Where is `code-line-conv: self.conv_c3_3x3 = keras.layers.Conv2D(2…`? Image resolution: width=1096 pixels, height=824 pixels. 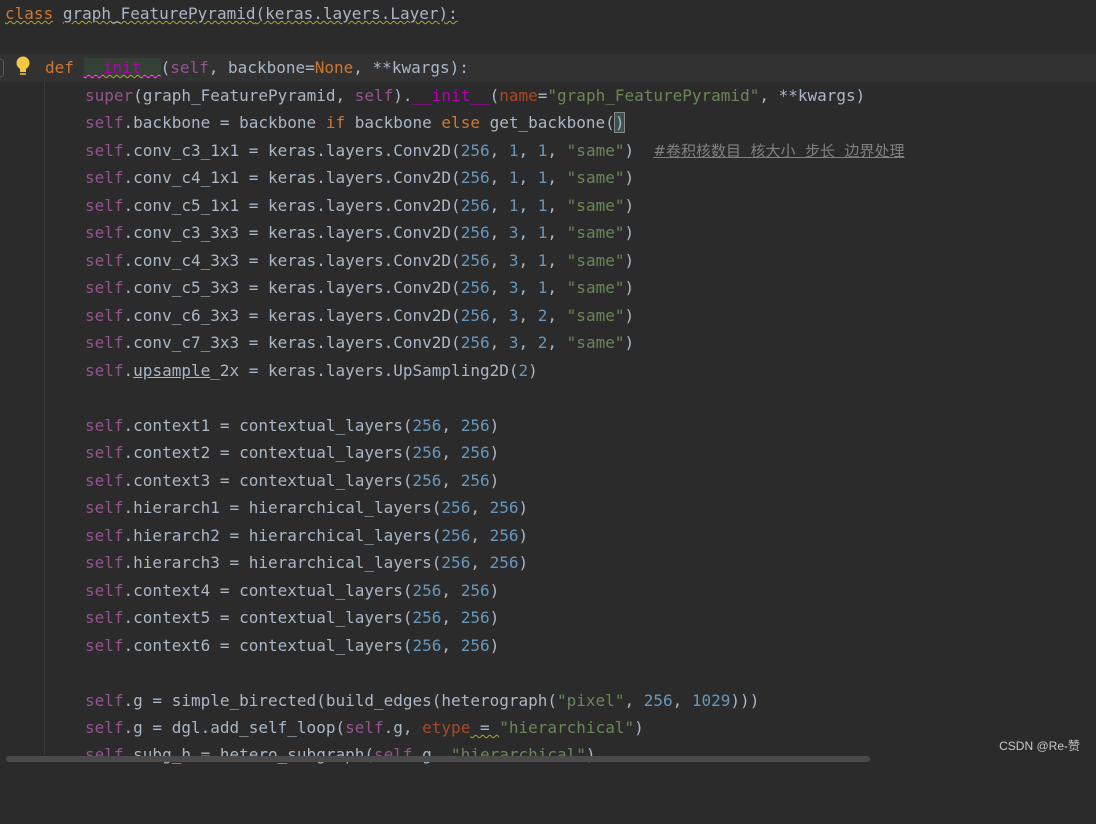
code-line-conv: self.conv_c3_3x3 = keras.layers.Conv2D(2… is located at coordinates (548, 233).